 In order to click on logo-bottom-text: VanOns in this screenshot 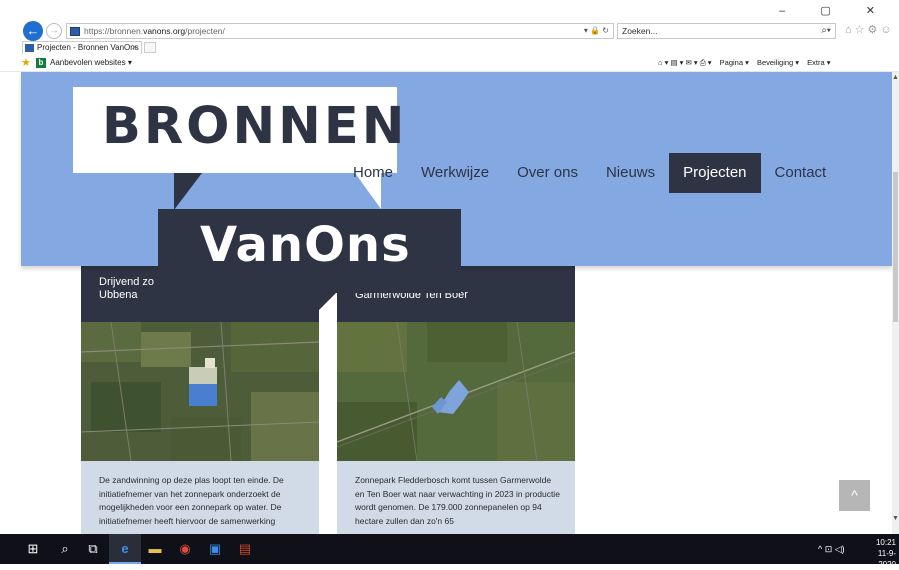, I will do `click(305, 245)`.